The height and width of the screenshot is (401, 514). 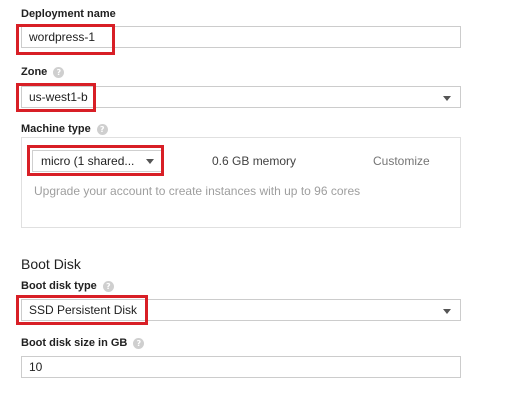 What do you see at coordinates (62, 37) in the screenshot?
I see `deployment-name-value: wordpress-1` at bounding box center [62, 37].